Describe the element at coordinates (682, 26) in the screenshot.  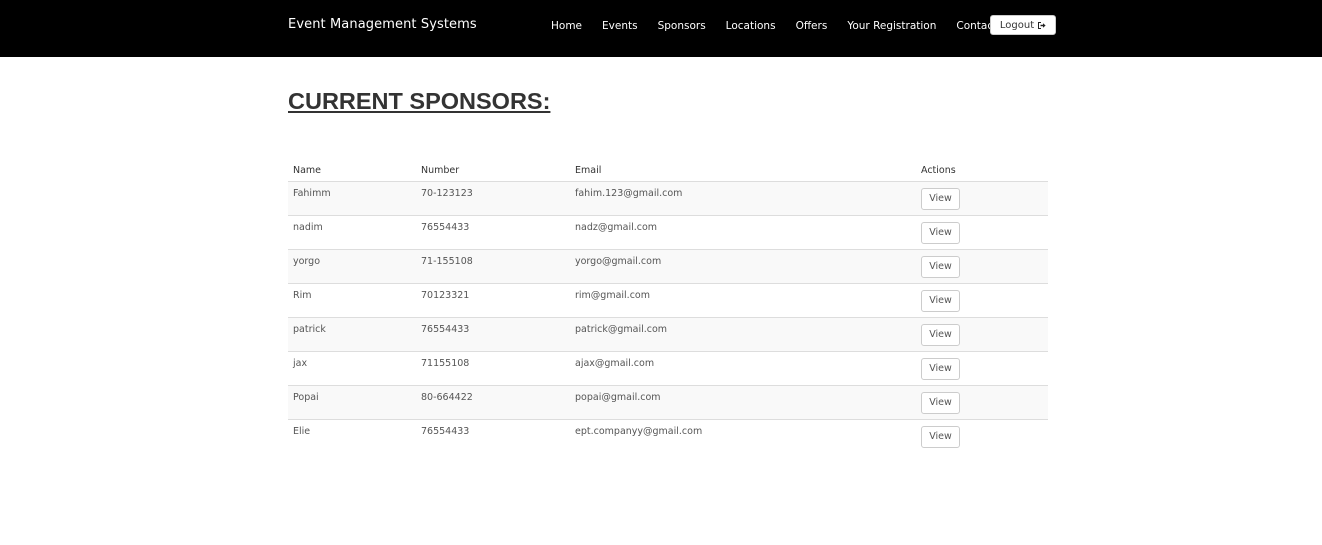
I see `nav-link-sponsors: Sponsors` at that location.